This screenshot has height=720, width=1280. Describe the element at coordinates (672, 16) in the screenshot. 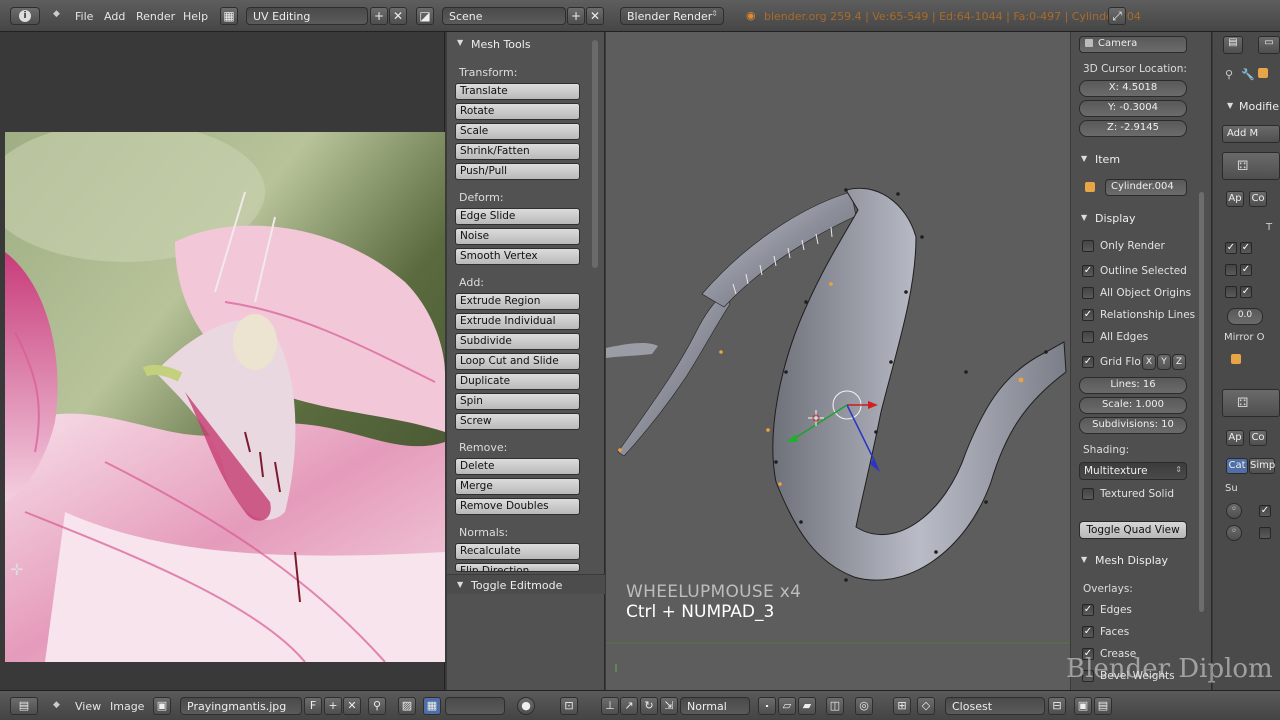

I see `render-engine-select: Blender Render ⇕` at that location.